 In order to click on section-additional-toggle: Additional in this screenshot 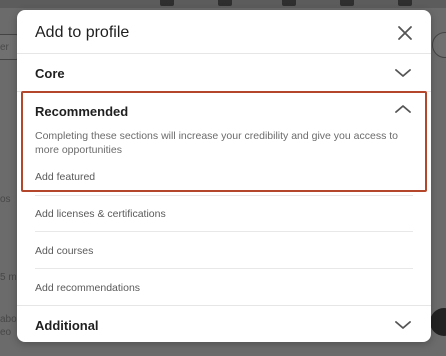, I will do `click(224, 323)`.